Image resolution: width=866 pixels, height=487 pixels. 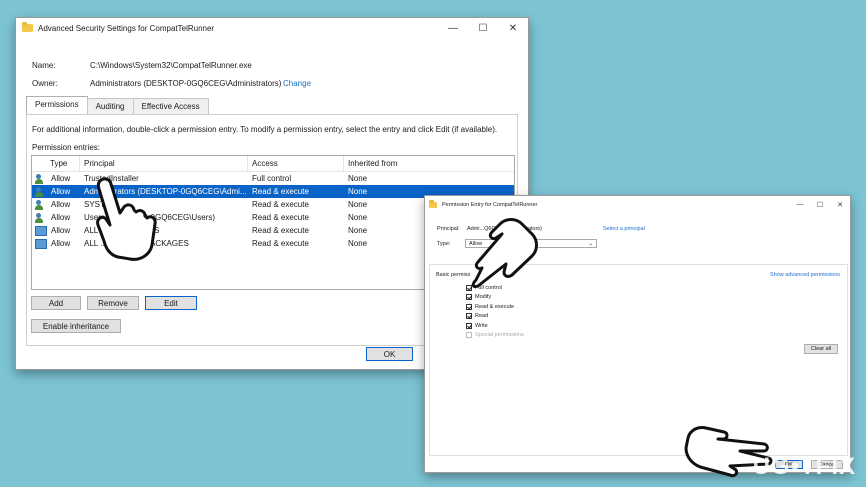 I want to click on col-access: Access, so click(x=296, y=163).